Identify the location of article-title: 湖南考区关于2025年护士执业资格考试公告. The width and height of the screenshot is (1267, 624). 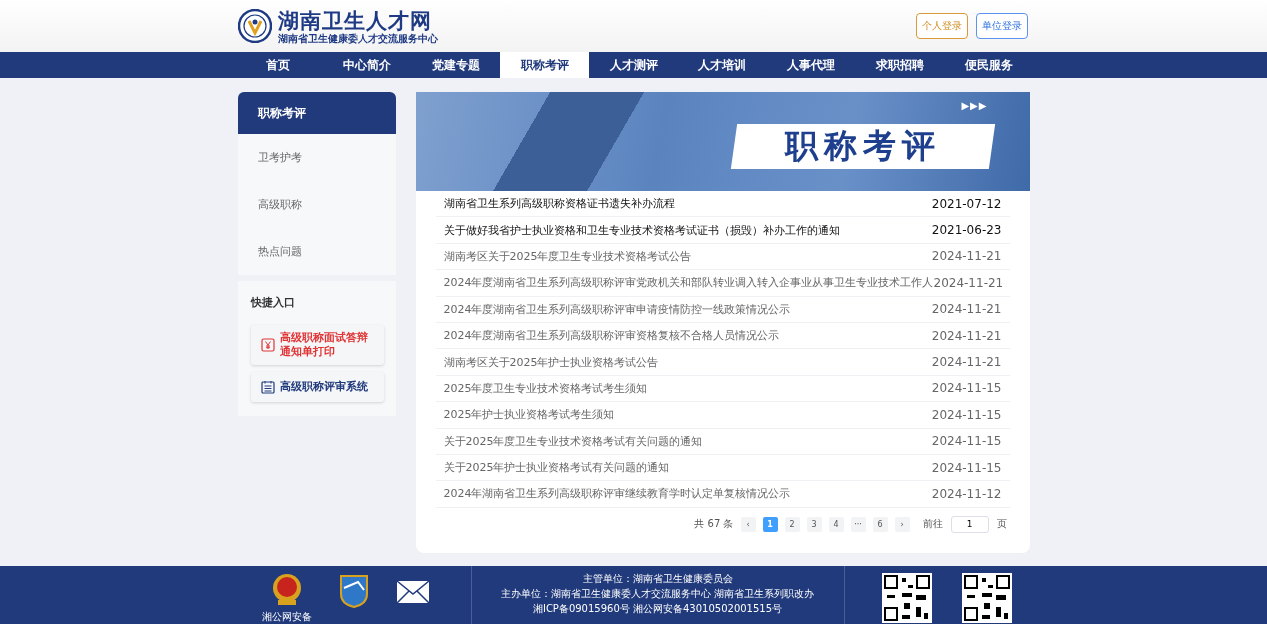
(551, 362).